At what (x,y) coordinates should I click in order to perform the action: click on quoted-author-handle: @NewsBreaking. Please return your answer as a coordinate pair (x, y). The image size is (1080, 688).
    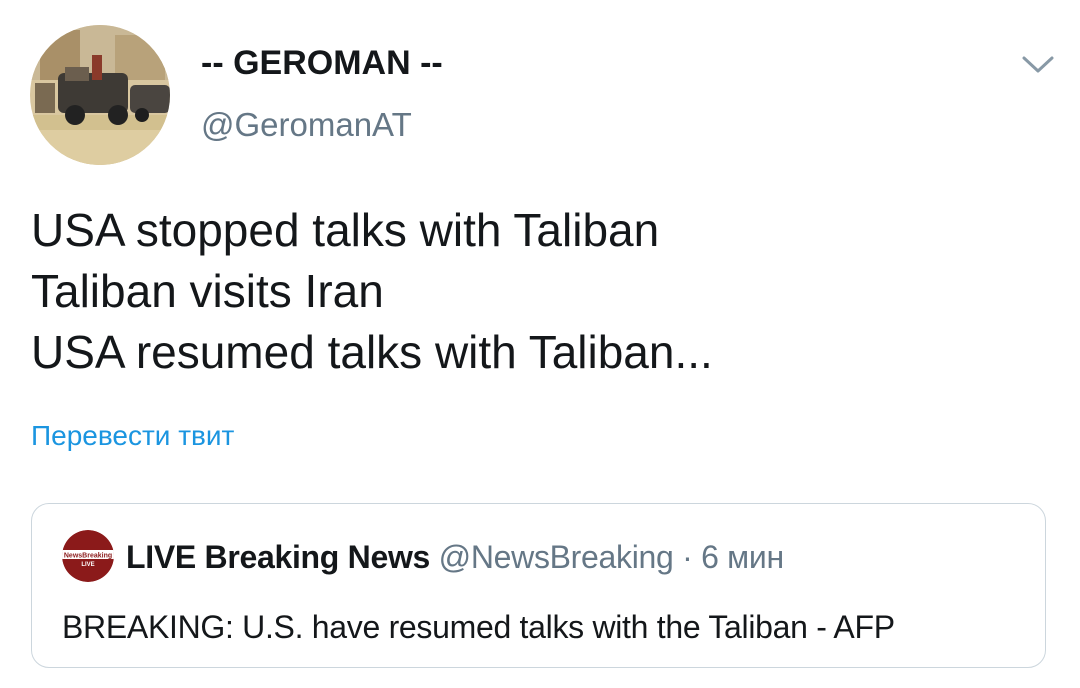
    Looking at the image, I should click on (556, 557).